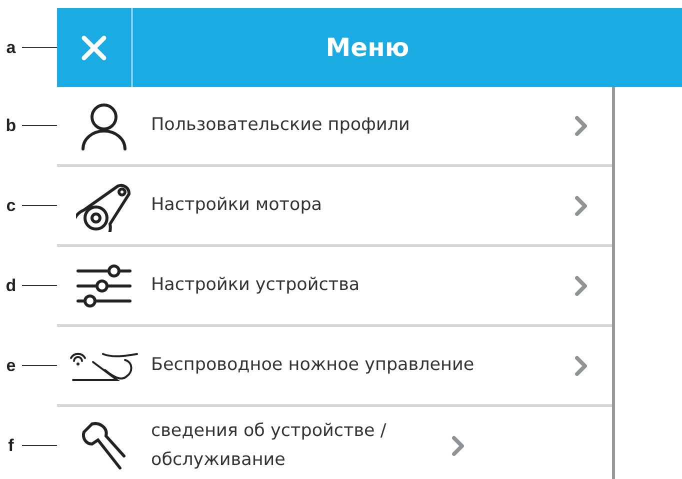 This screenshot has height=479, width=682. What do you see at coordinates (104, 285) in the screenshot?
I see `sliders-icon` at bounding box center [104, 285].